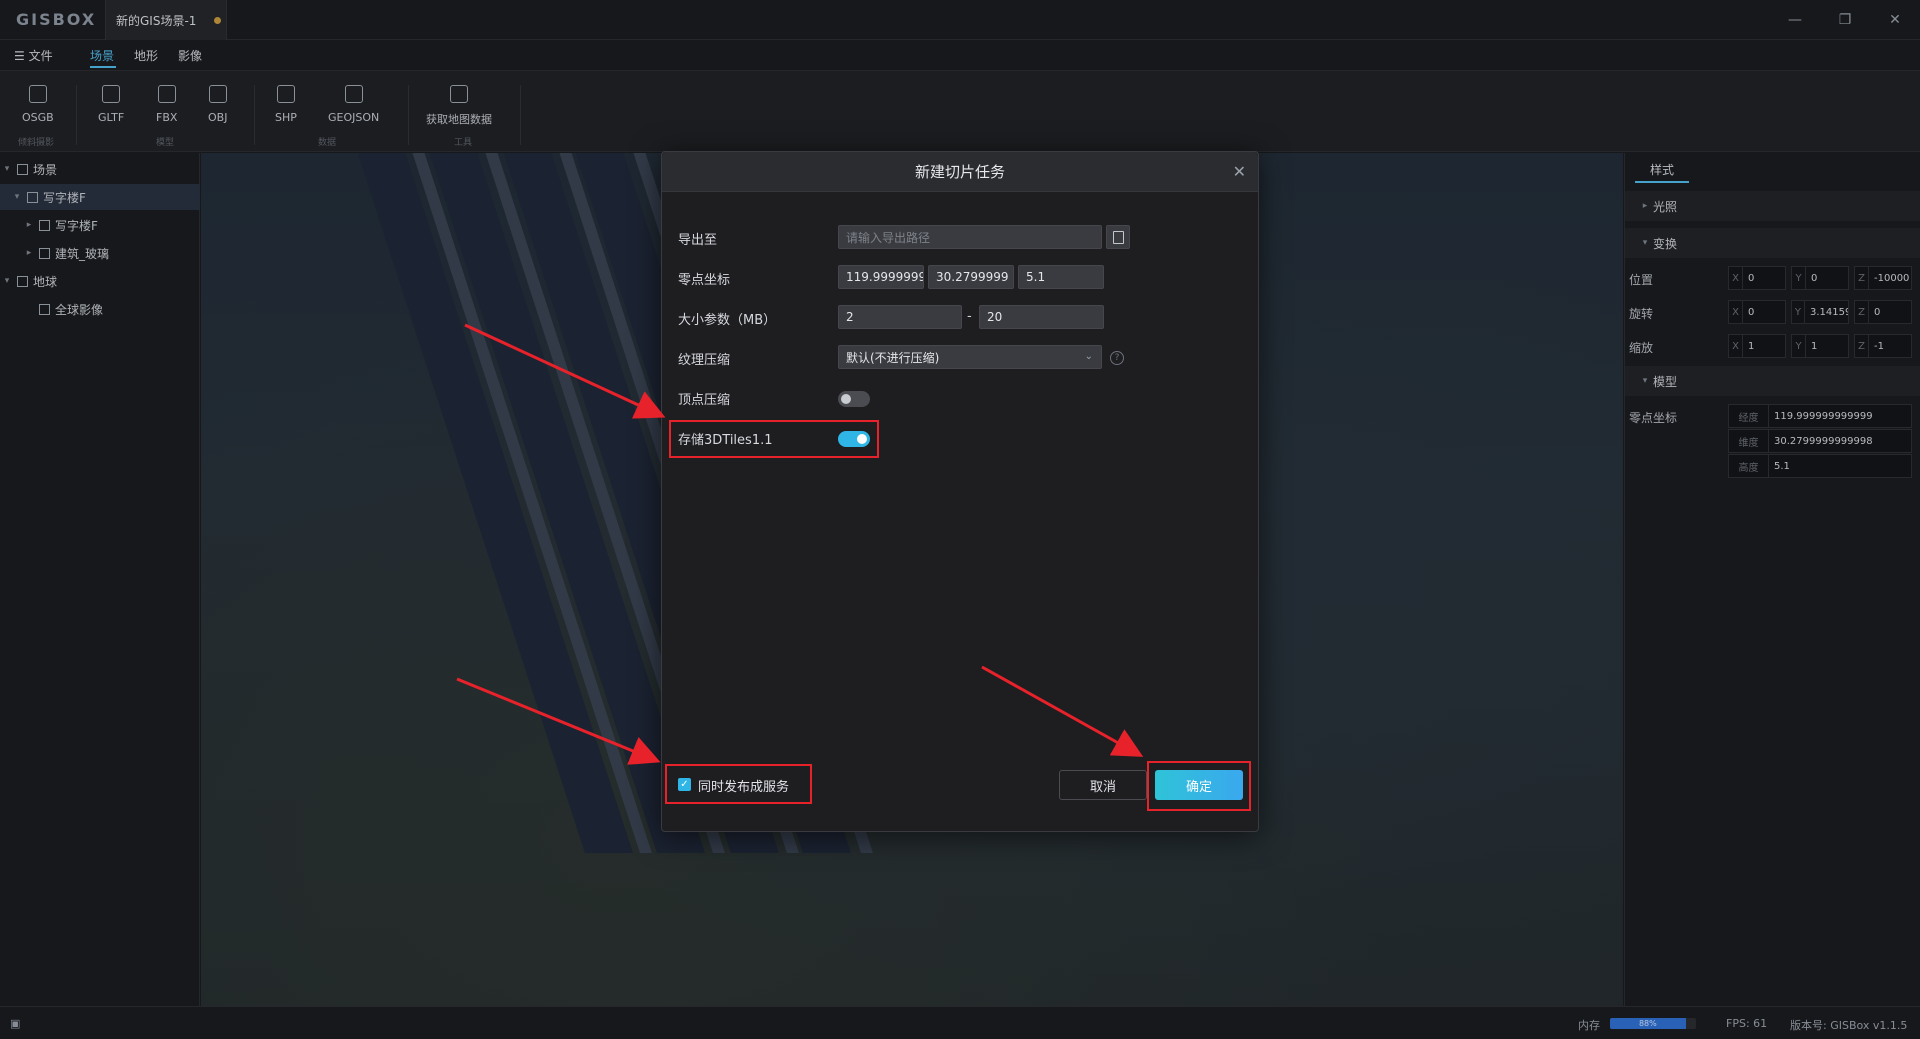 This screenshot has height=1039, width=1920. What do you see at coordinates (1199, 786) in the screenshot?
I see `annotation-box-confirm` at bounding box center [1199, 786].